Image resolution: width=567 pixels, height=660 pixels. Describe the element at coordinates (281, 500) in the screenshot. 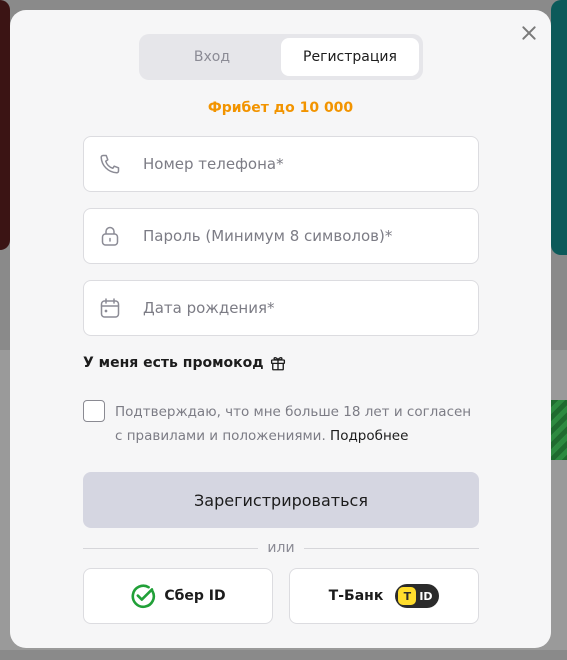

I see `register-button: Зарегистрироваться` at that location.